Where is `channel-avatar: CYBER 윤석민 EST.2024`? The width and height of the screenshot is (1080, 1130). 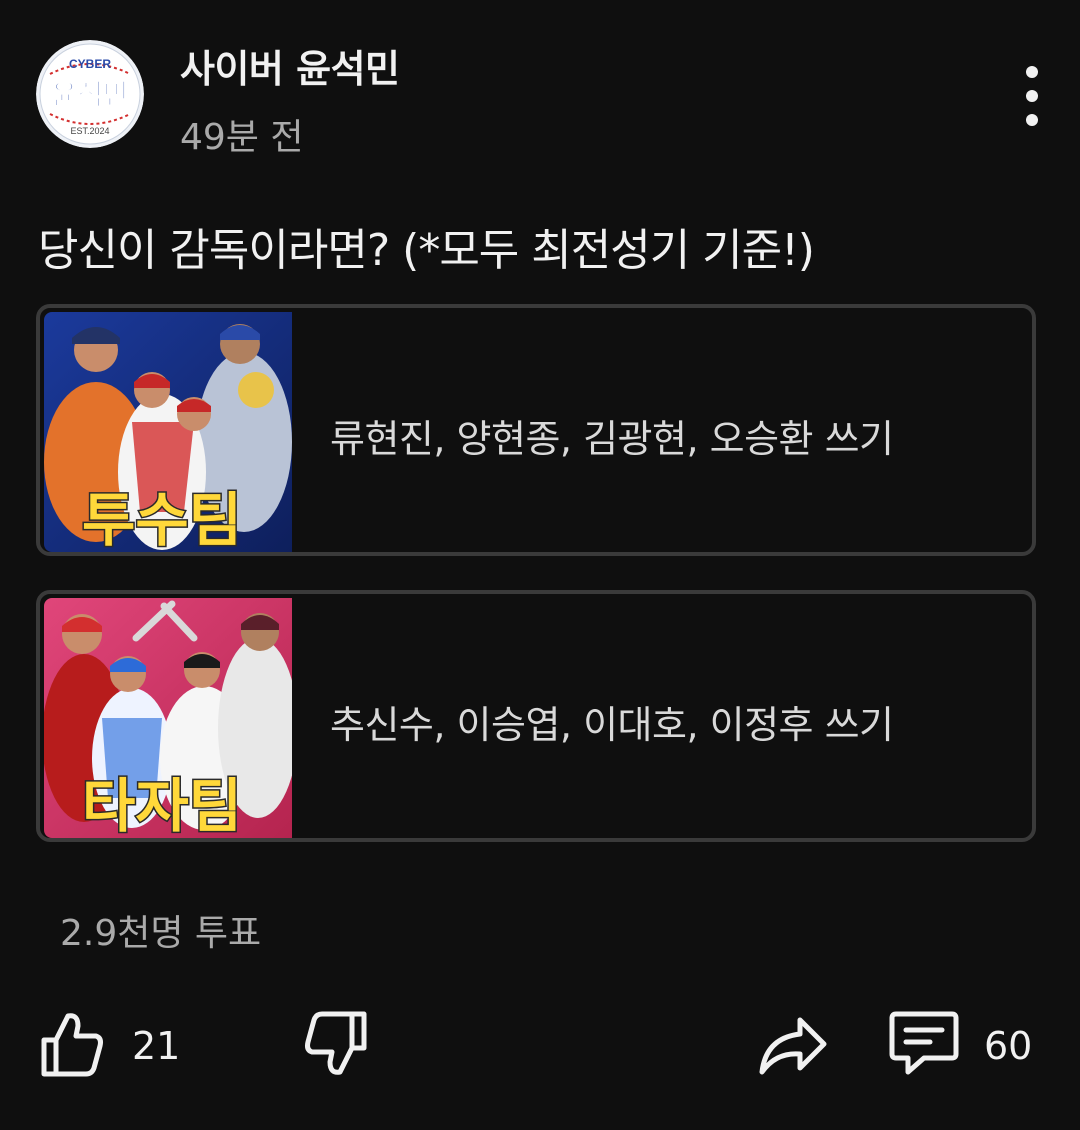 channel-avatar: CYBER 윤석민 EST.2024 is located at coordinates (90, 94).